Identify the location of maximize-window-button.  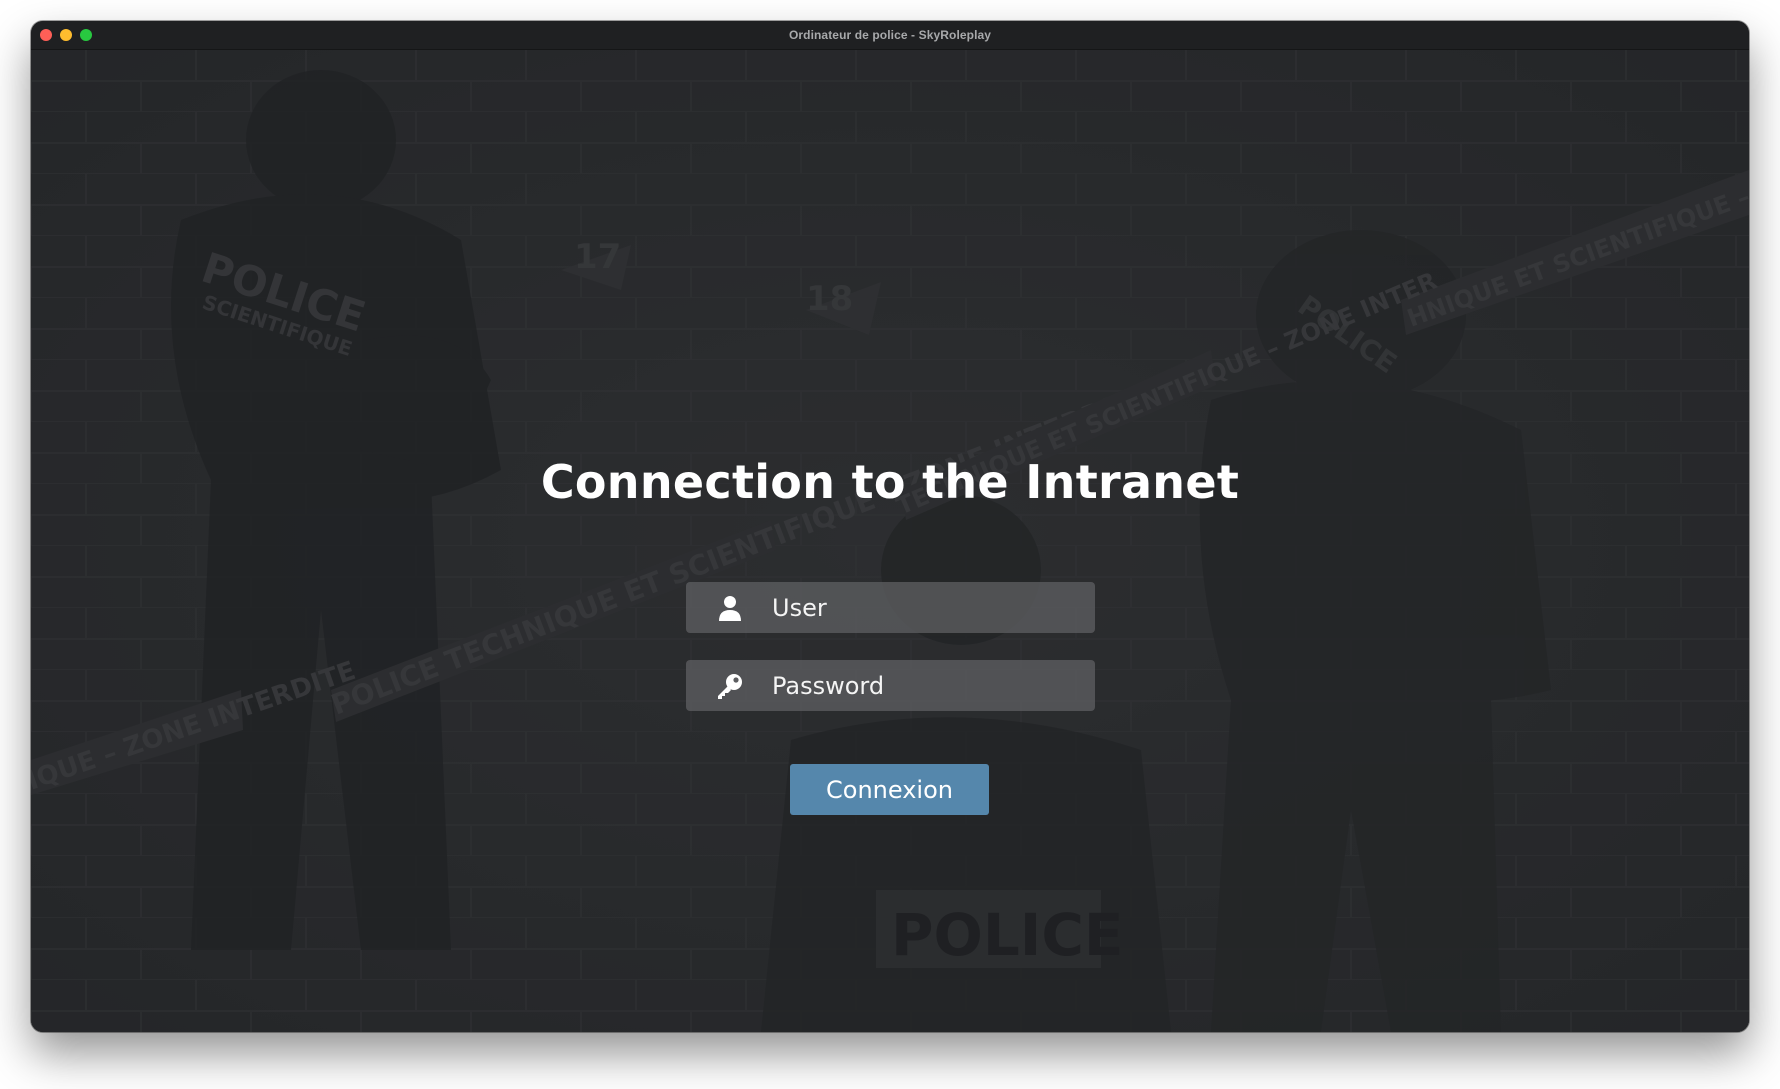
(86, 35).